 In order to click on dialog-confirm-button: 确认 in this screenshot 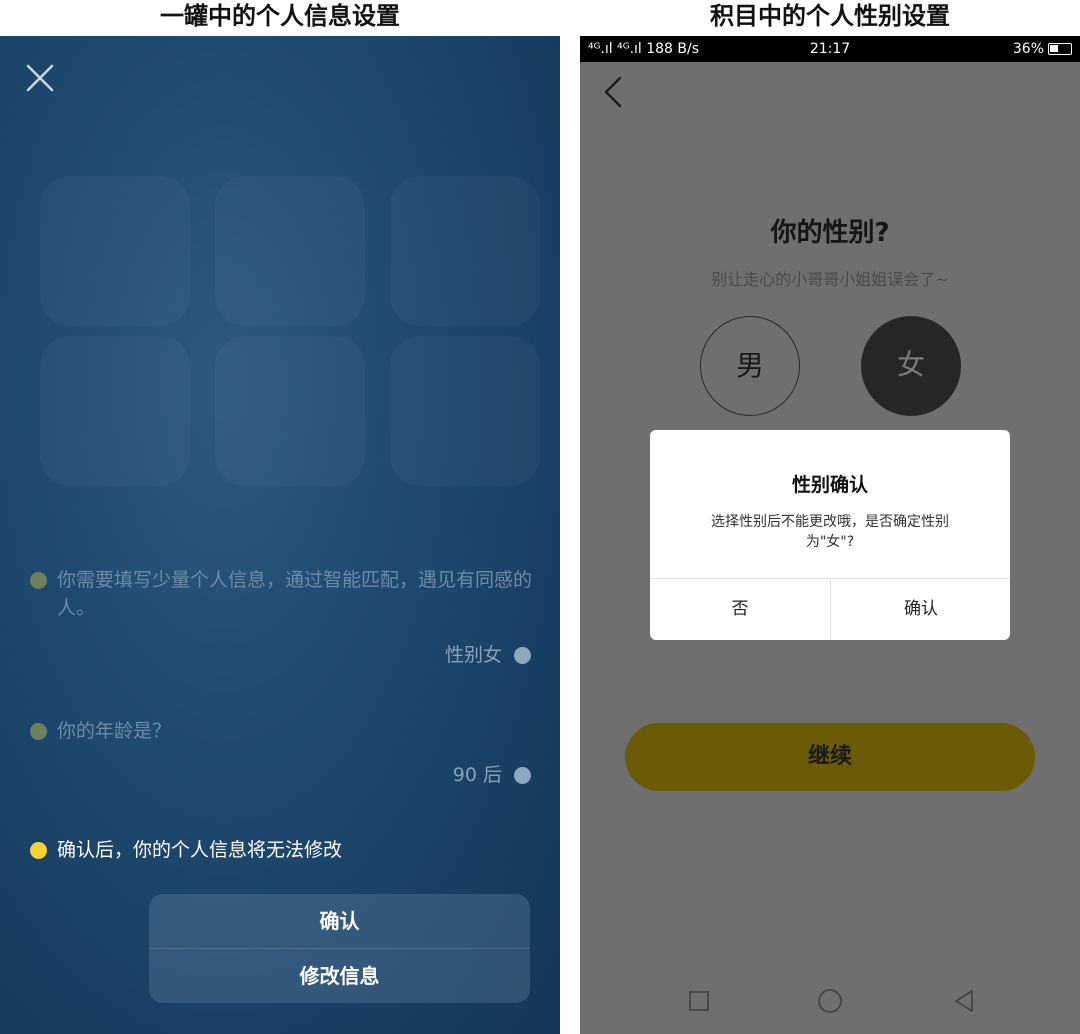, I will do `click(920, 609)`.